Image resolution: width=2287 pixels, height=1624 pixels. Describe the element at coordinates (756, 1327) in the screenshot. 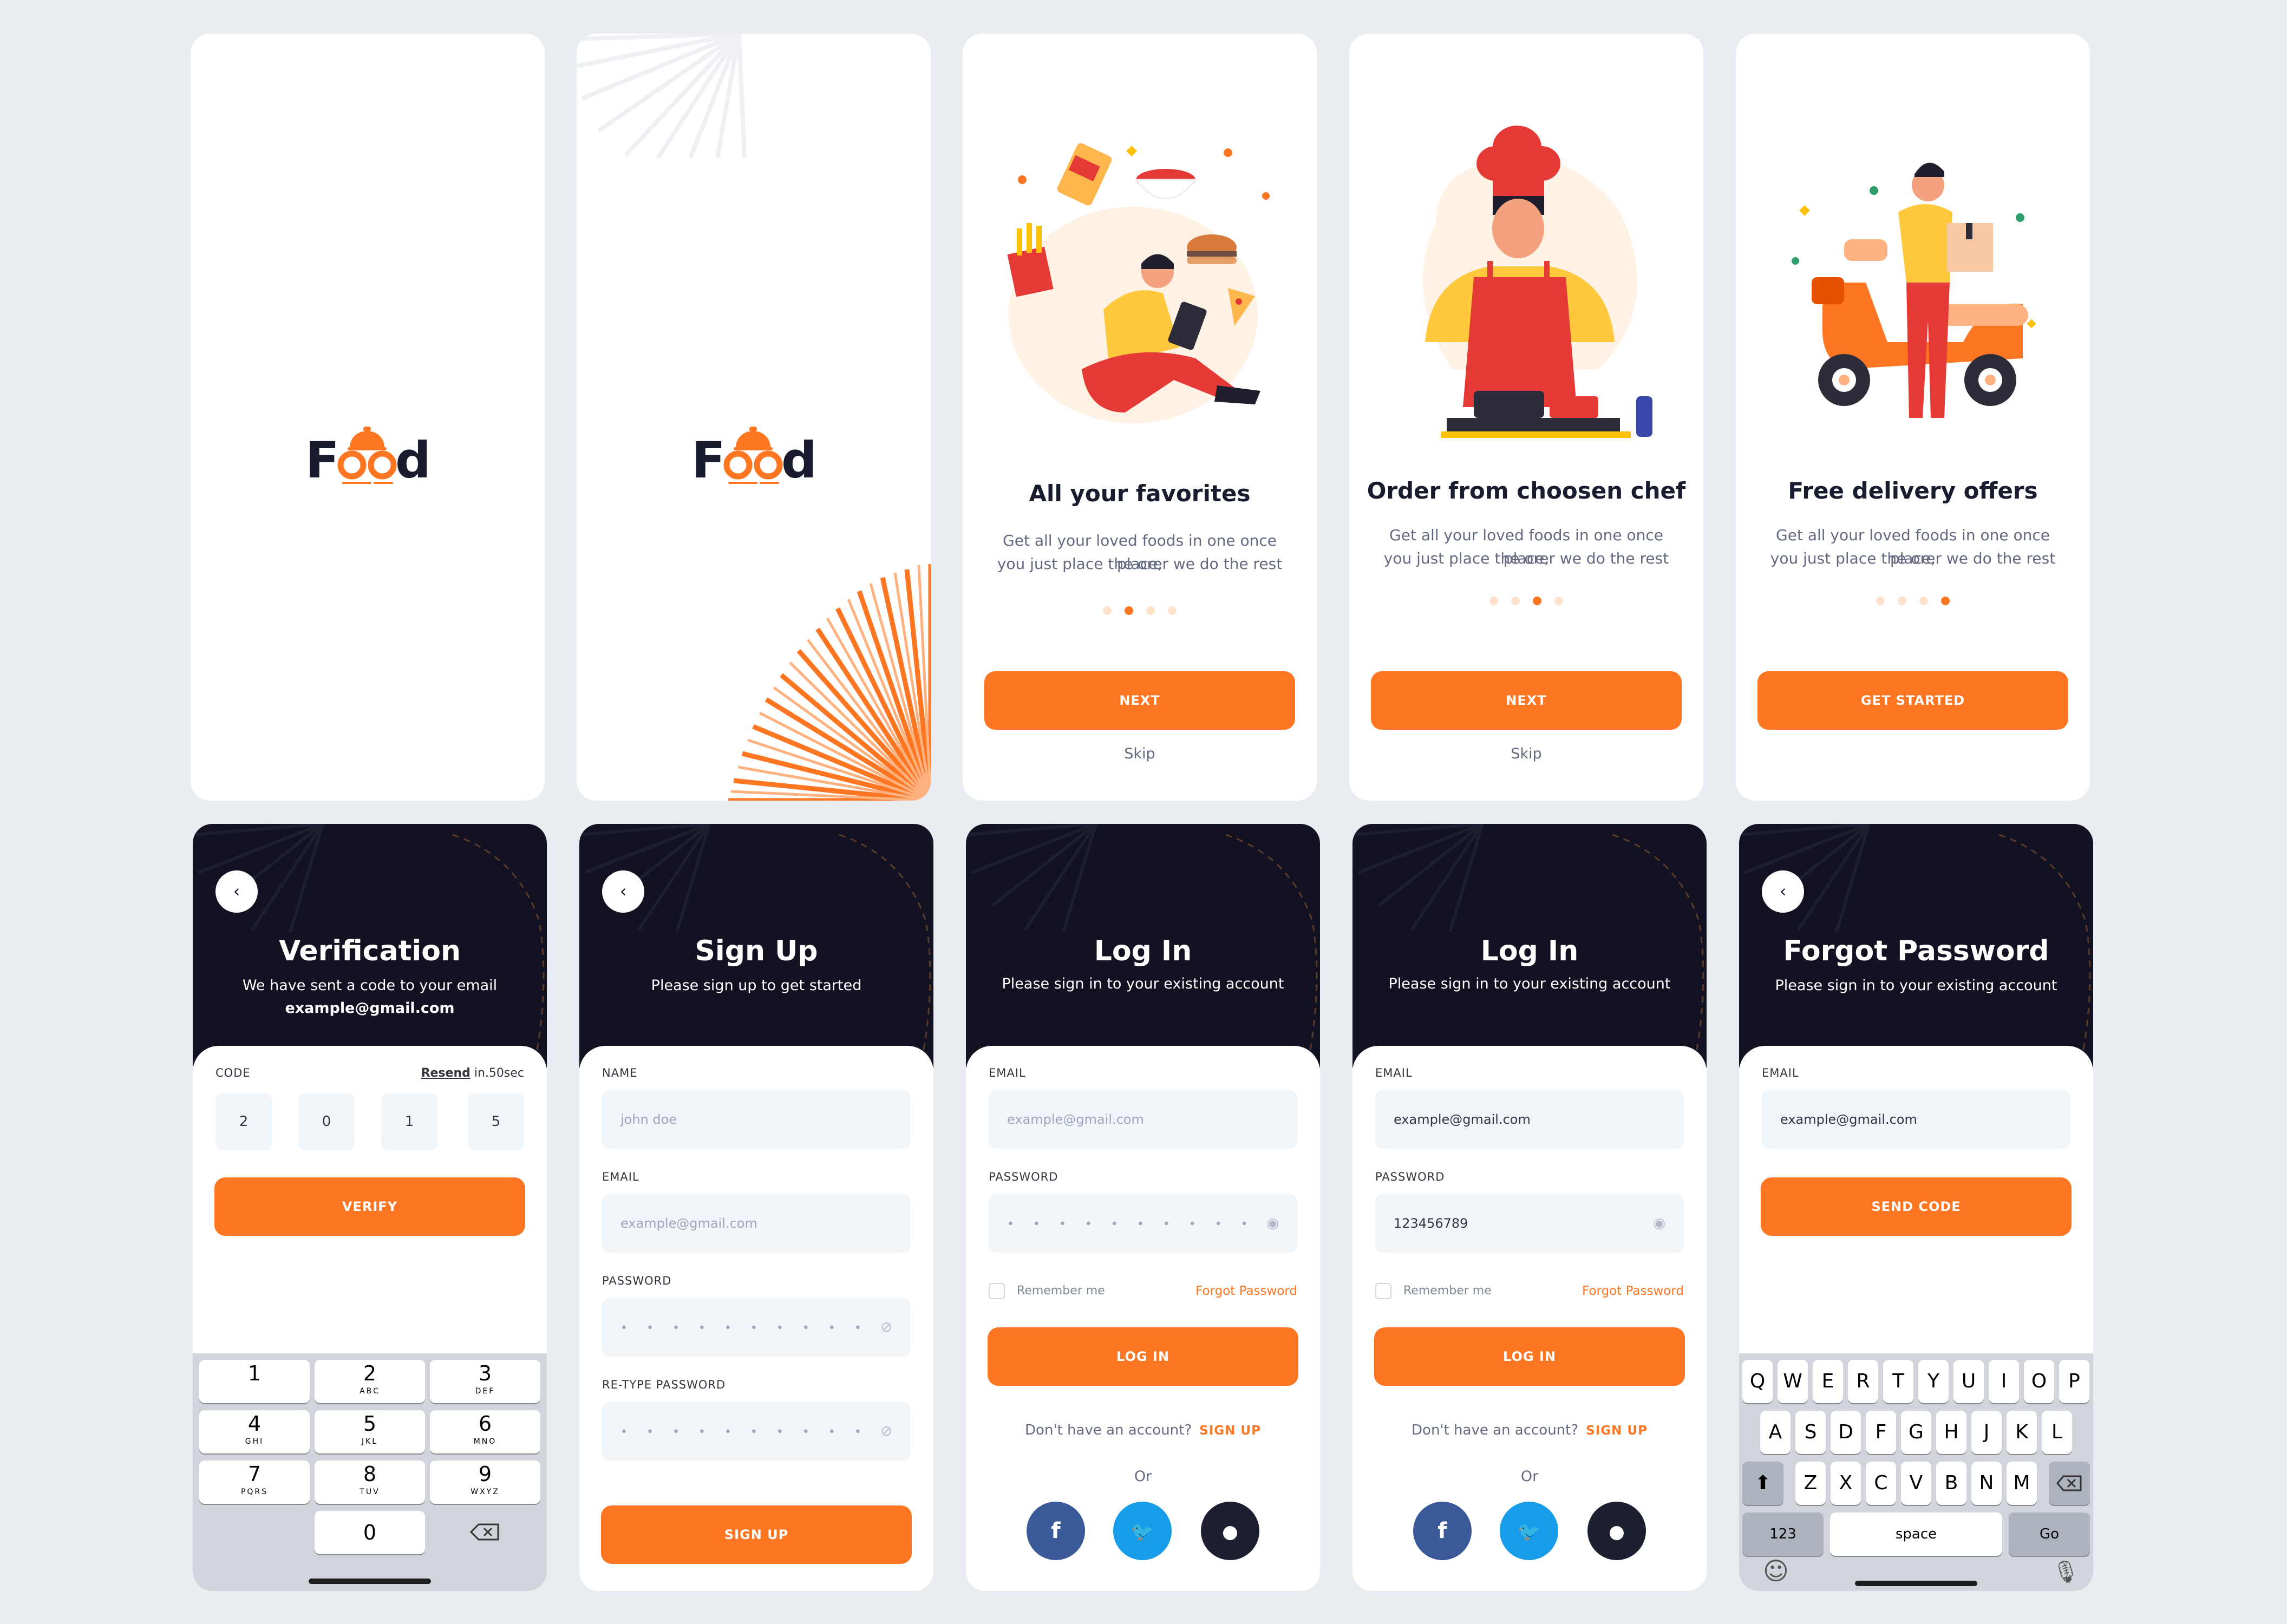

I see `password-input: • • • • • • • • • • ⊘` at that location.